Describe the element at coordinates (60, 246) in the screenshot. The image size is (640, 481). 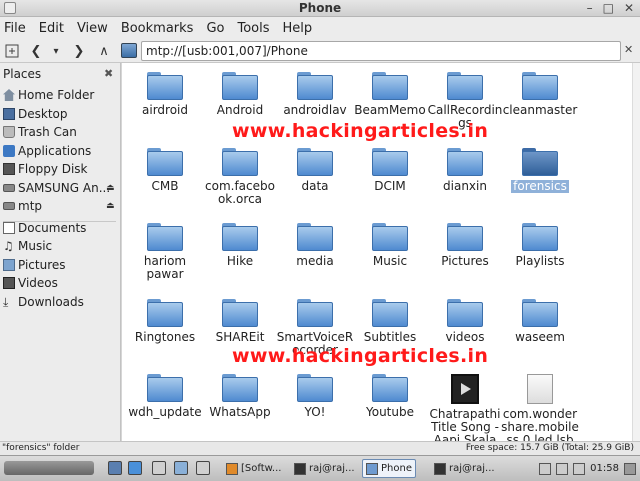
I see `sidebar-item-music: ♫ Music` at that location.